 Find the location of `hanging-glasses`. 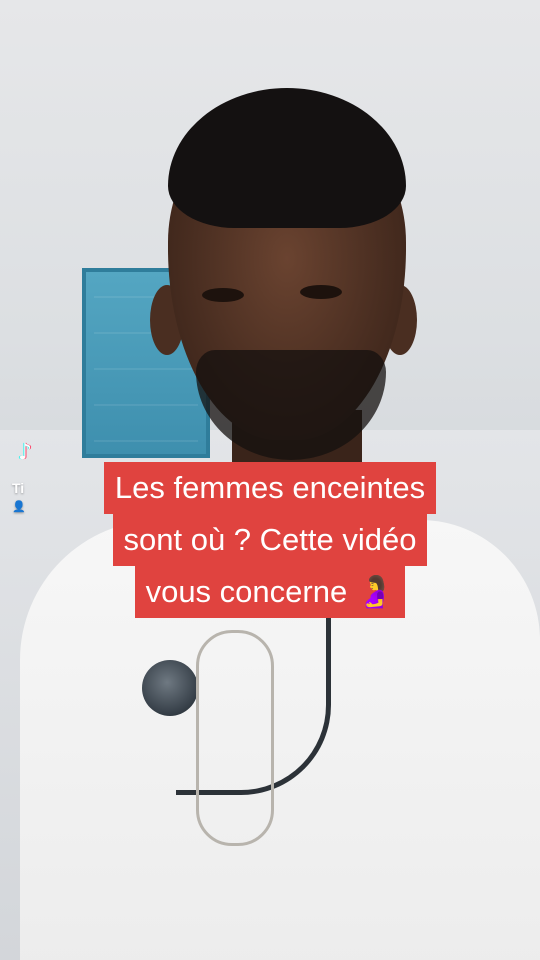

hanging-glasses is located at coordinates (235, 738).